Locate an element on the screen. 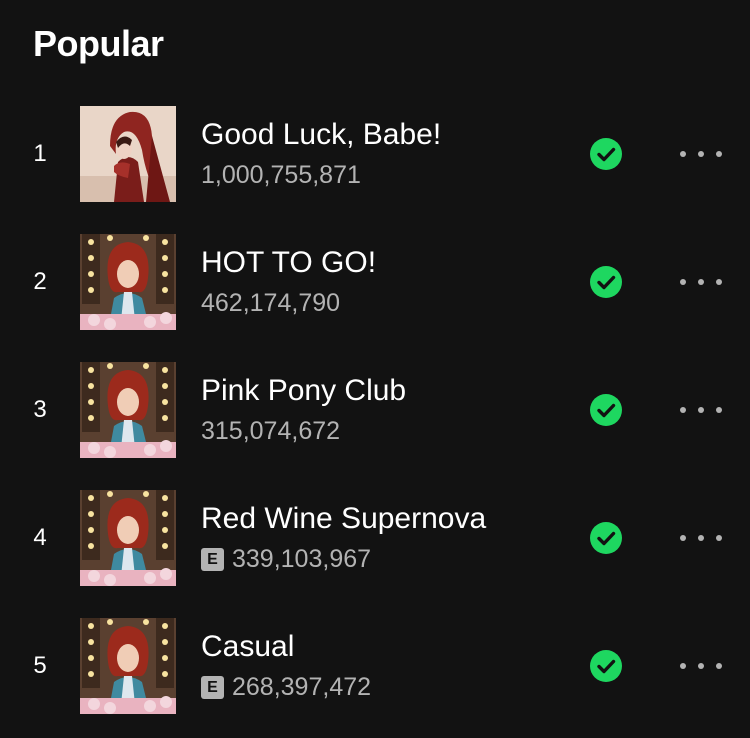 The height and width of the screenshot is (738, 750). play-count: 1,000,755,871 is located at coordinates (281, 175).